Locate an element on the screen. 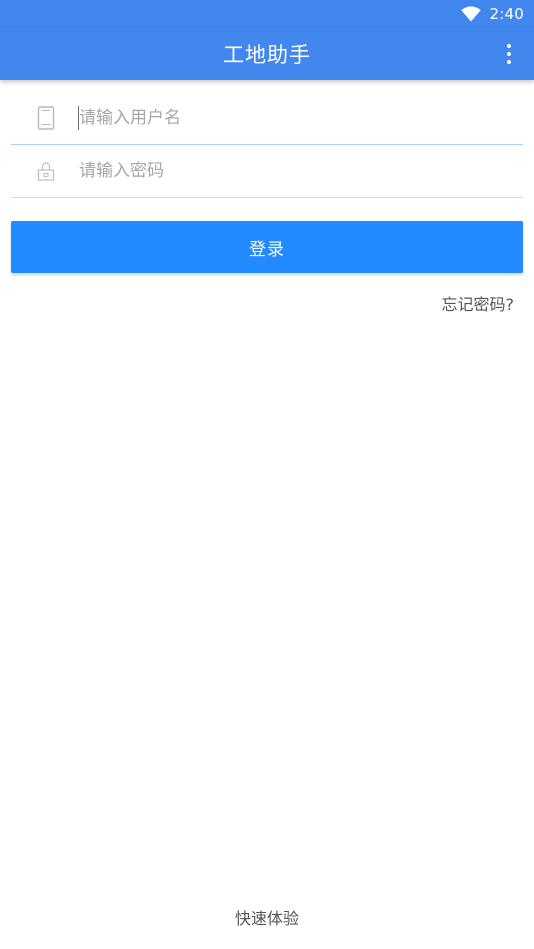  lock-icon is located at coordinates (46, 171).